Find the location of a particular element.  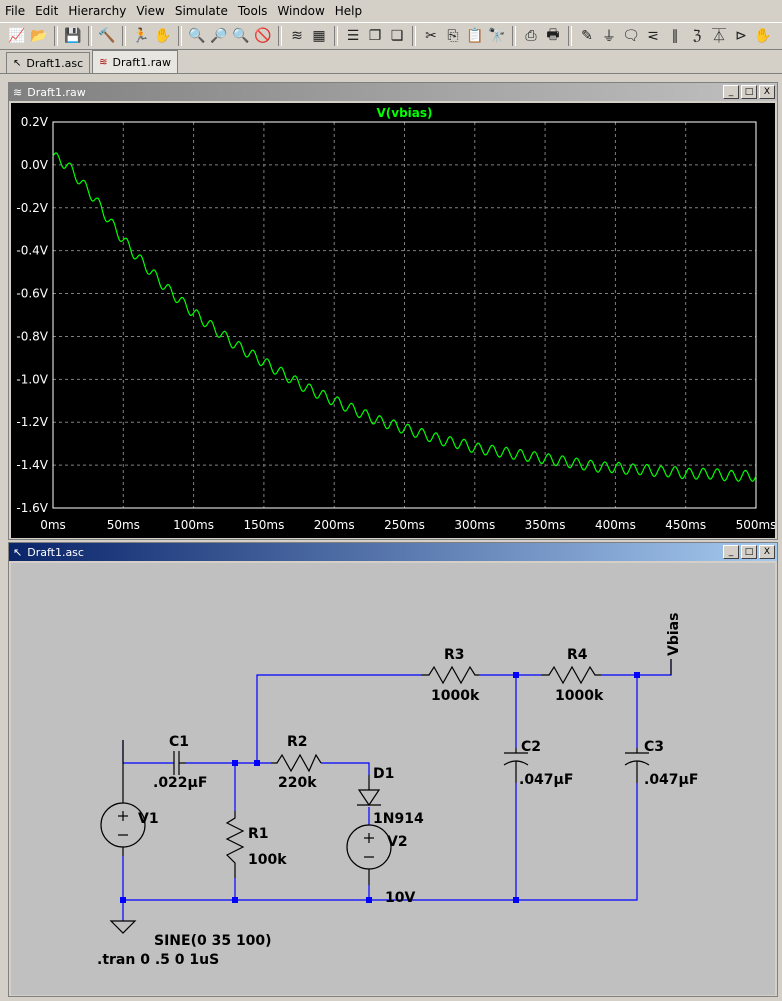

c3-value: .047µF is located at coordinates (671, 780).